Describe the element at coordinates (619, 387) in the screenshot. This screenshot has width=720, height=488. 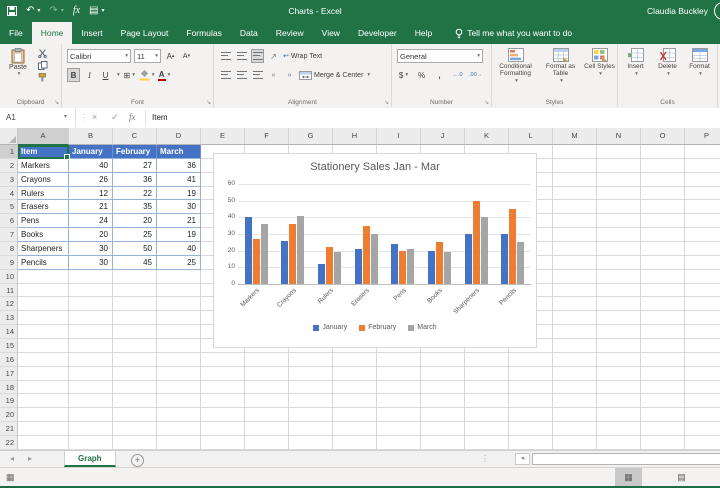
I see `cell-N18` at that location.